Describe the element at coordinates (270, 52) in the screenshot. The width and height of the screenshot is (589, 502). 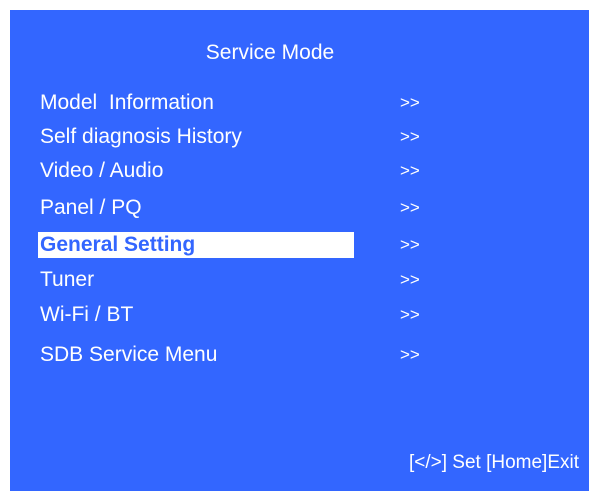
I see `page-title: Service Mode` at that location.